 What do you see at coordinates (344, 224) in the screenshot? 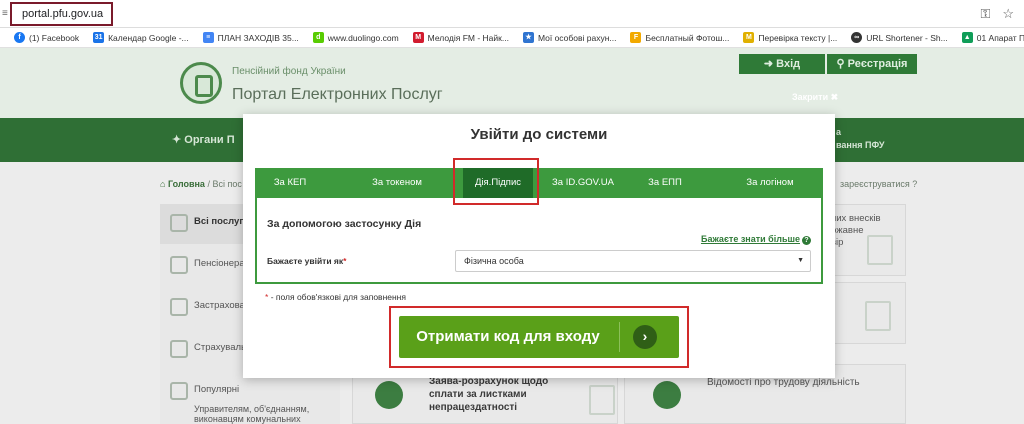
I see `panel-heading: За допомогою застосунку Дія` at bounding box center [344, 224].